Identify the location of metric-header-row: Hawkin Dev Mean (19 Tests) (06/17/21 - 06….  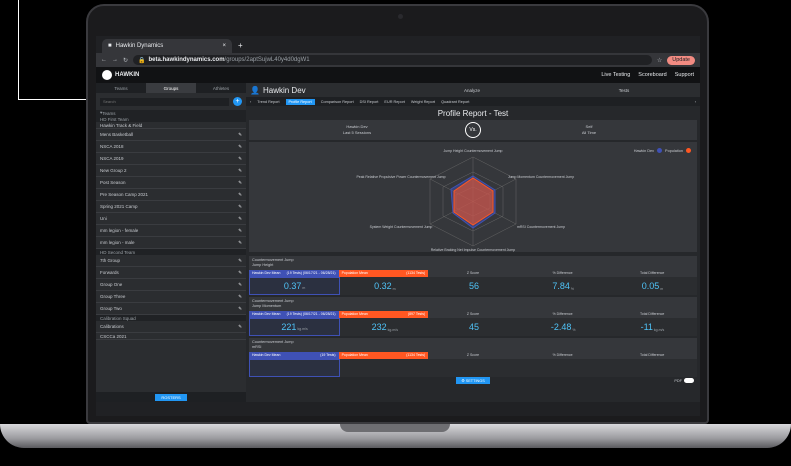
(473, 314).